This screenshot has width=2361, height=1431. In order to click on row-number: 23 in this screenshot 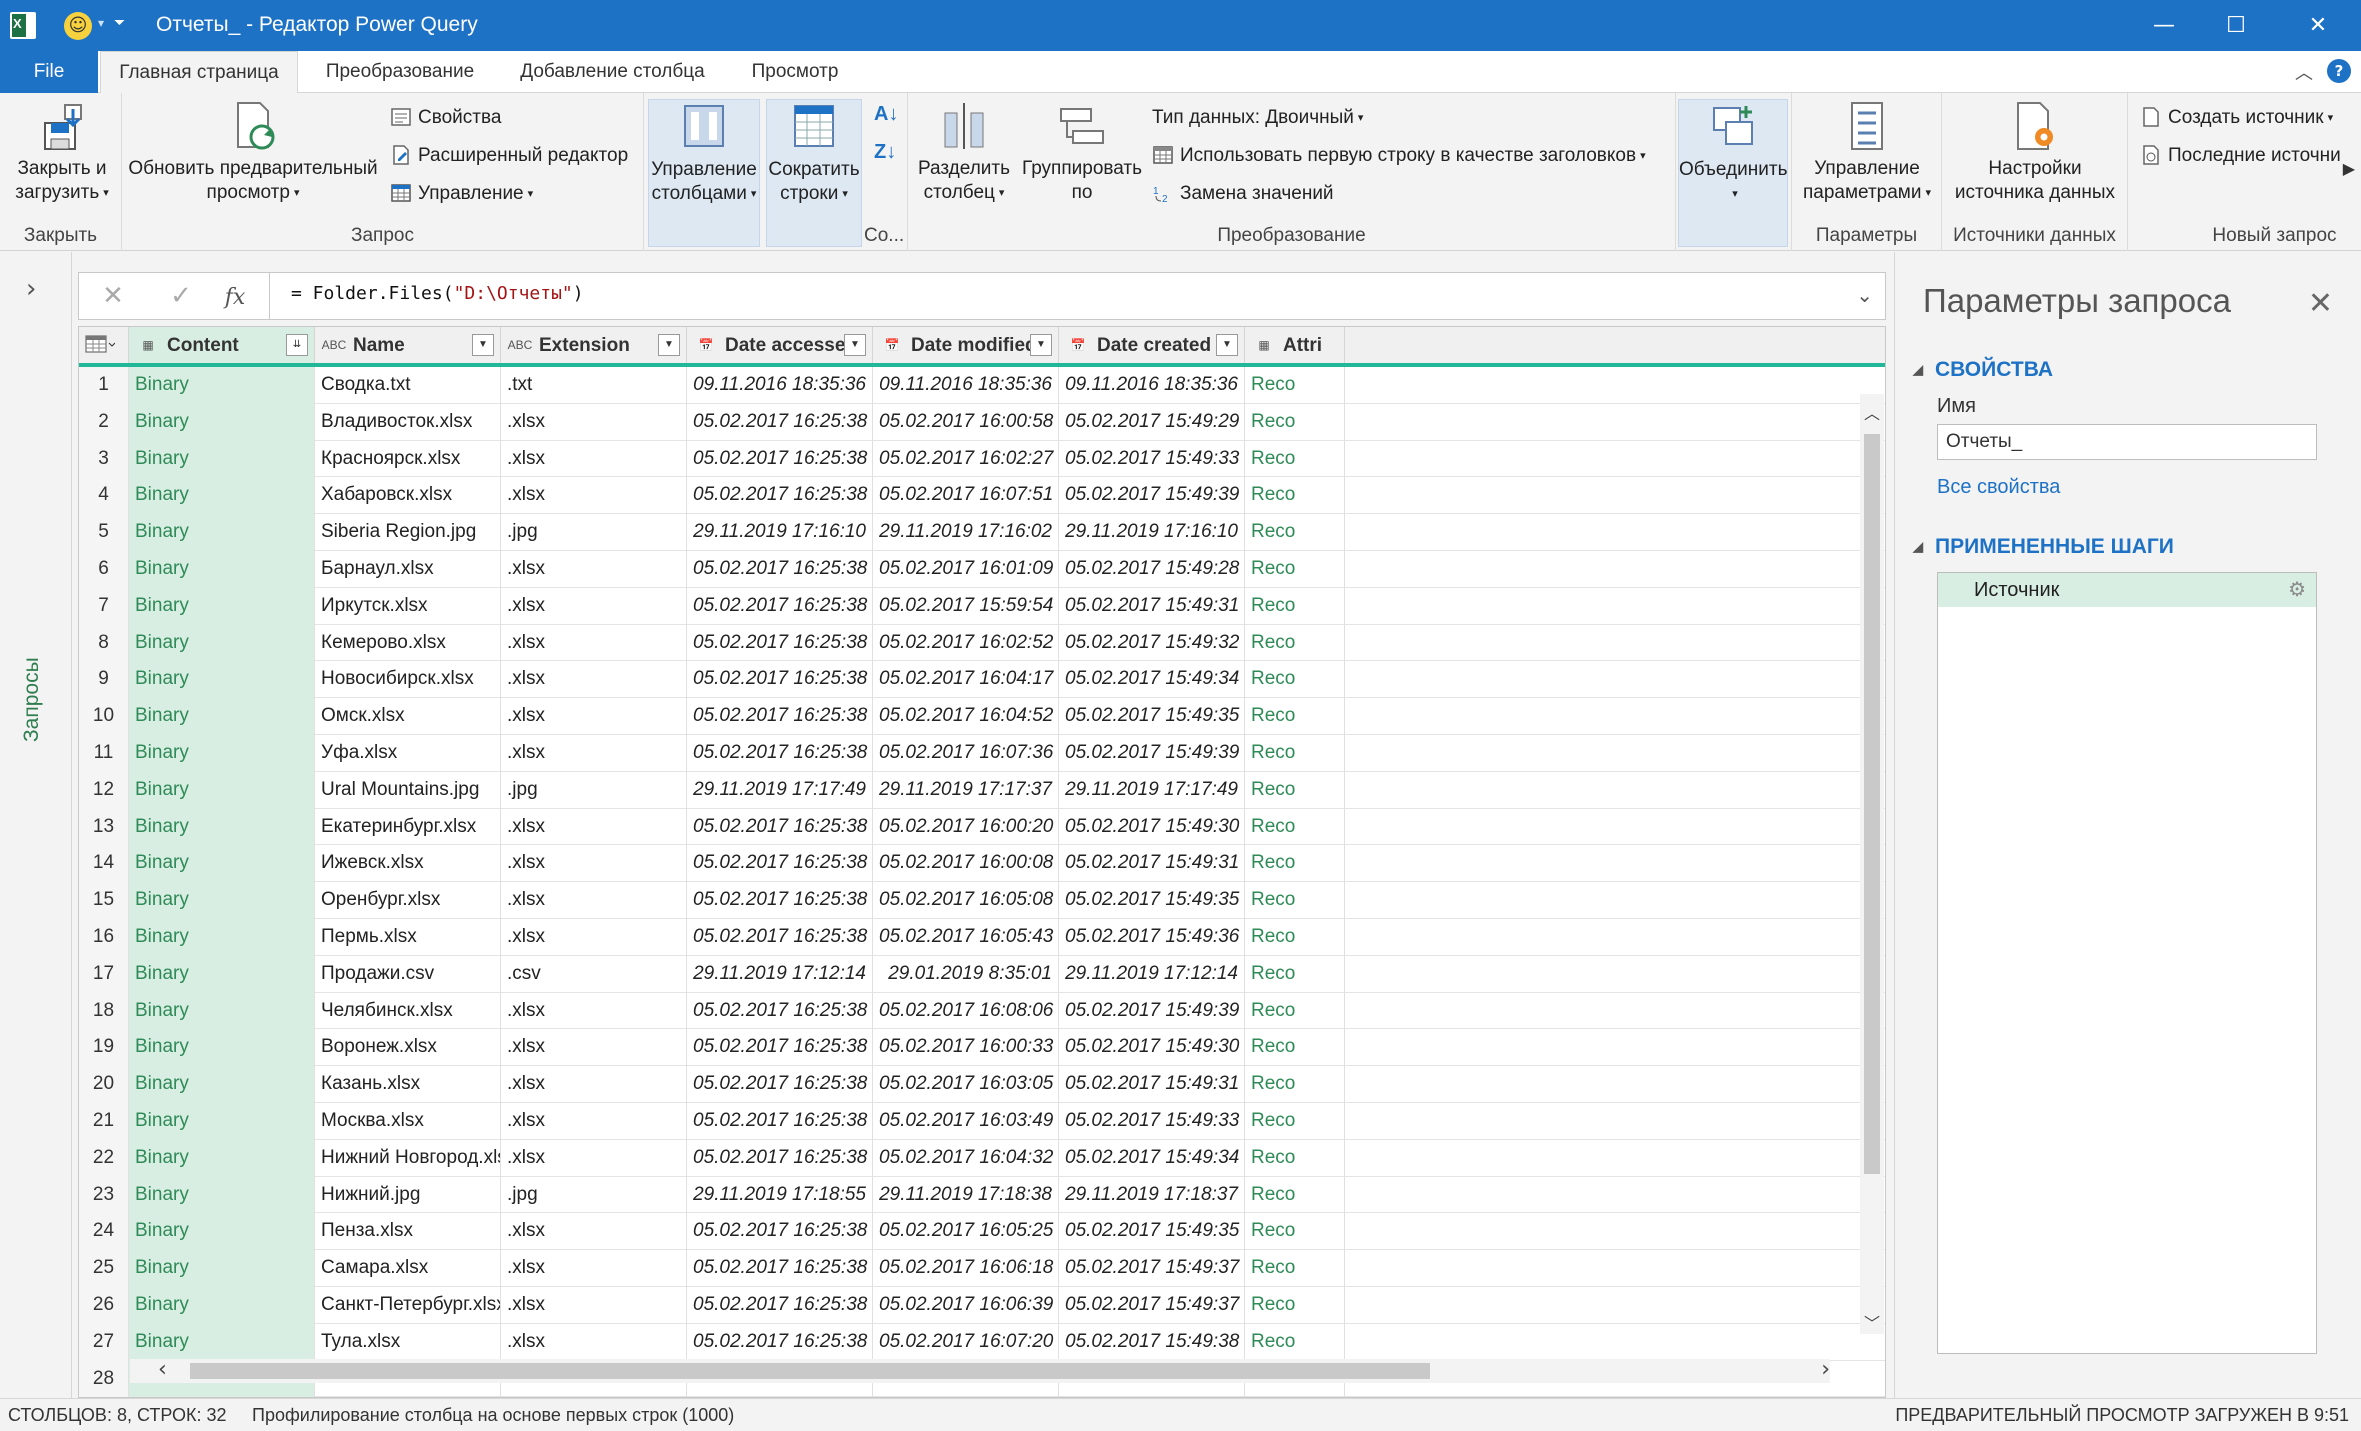, I will do `click(104, 1195)`.